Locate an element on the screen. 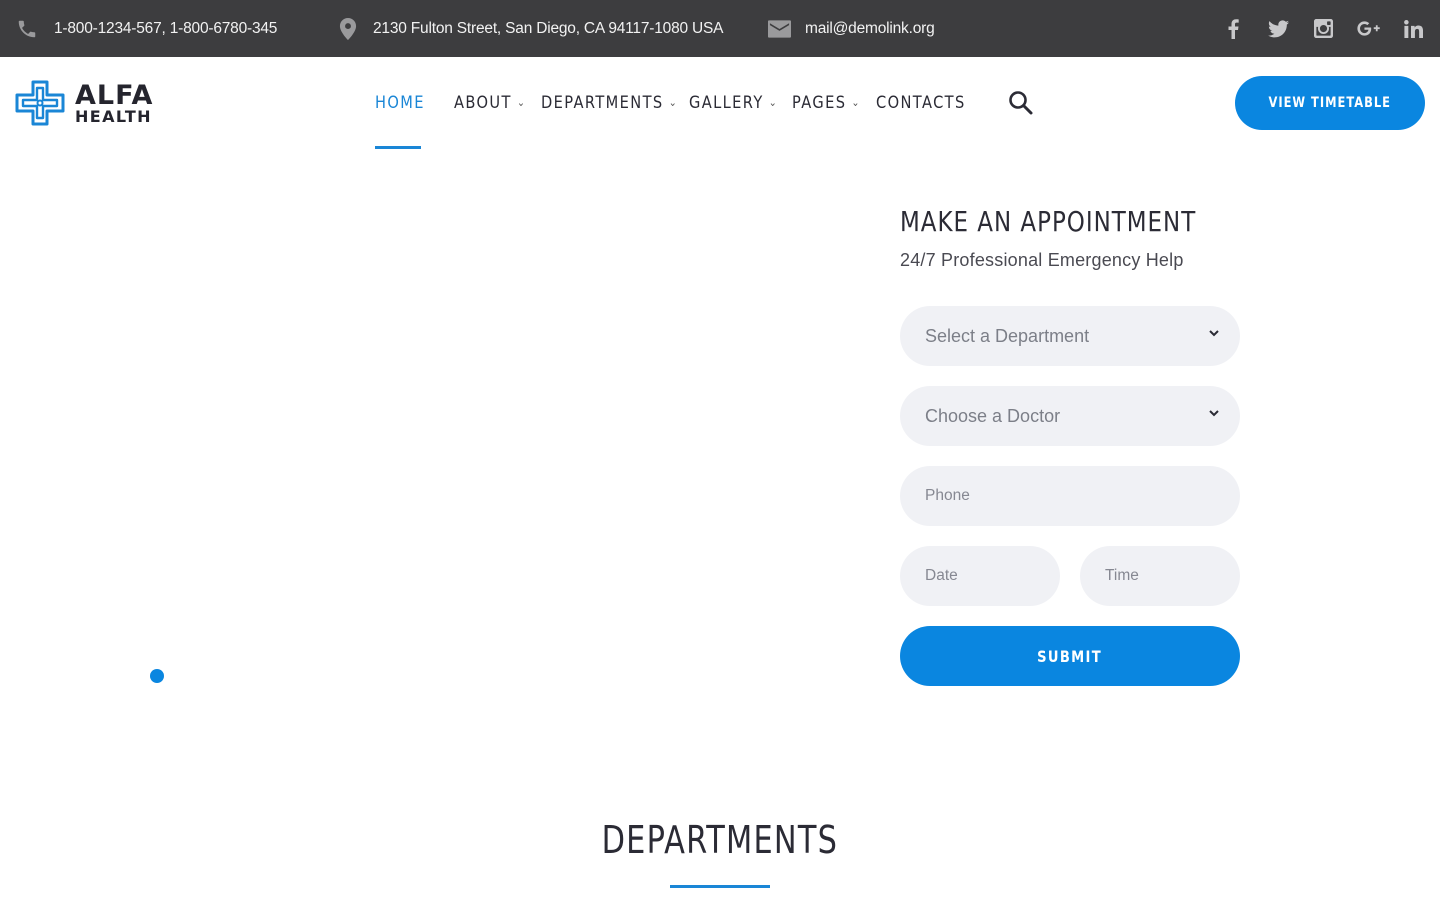  appointment-title: MAKE AN APPOINTMENT is located at coordinates (1048, 221).